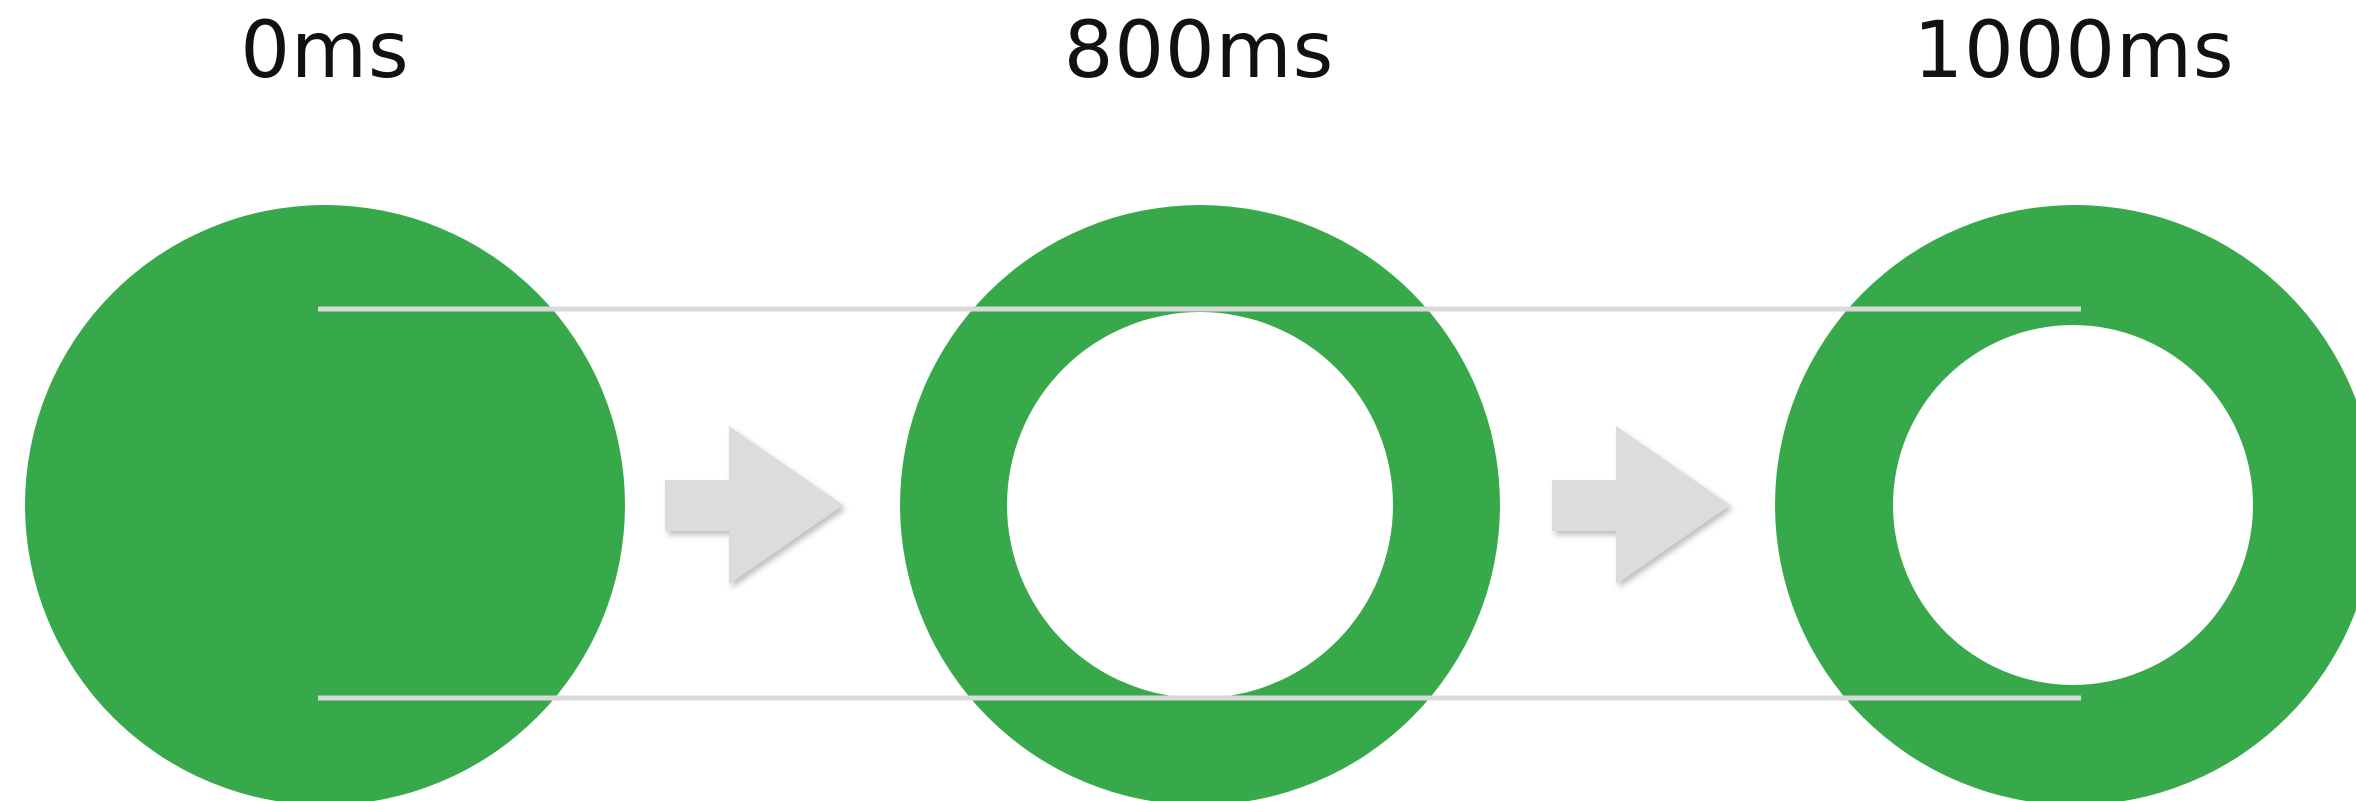 This screenshot has width=2356, height=801. Describe the element at coordinates (1200, 505) in the screenshot. I see `ring-hole-800ms` at that location.